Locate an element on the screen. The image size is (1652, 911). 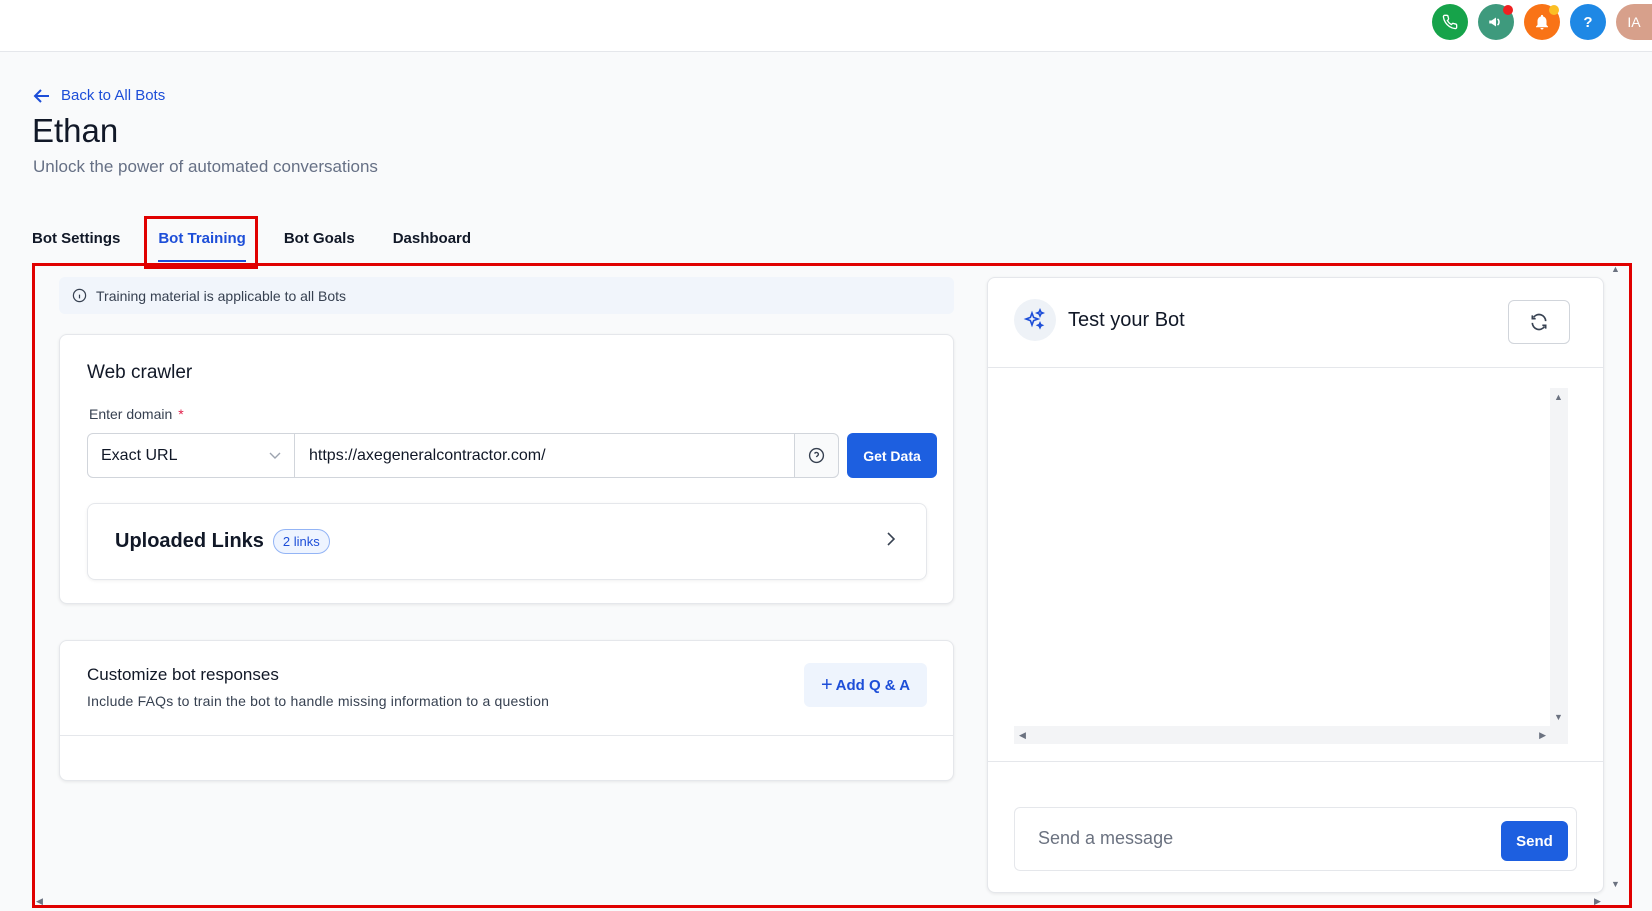
scroll-down-arrow-icon: ▼ is located at coordinates (1558, 717).